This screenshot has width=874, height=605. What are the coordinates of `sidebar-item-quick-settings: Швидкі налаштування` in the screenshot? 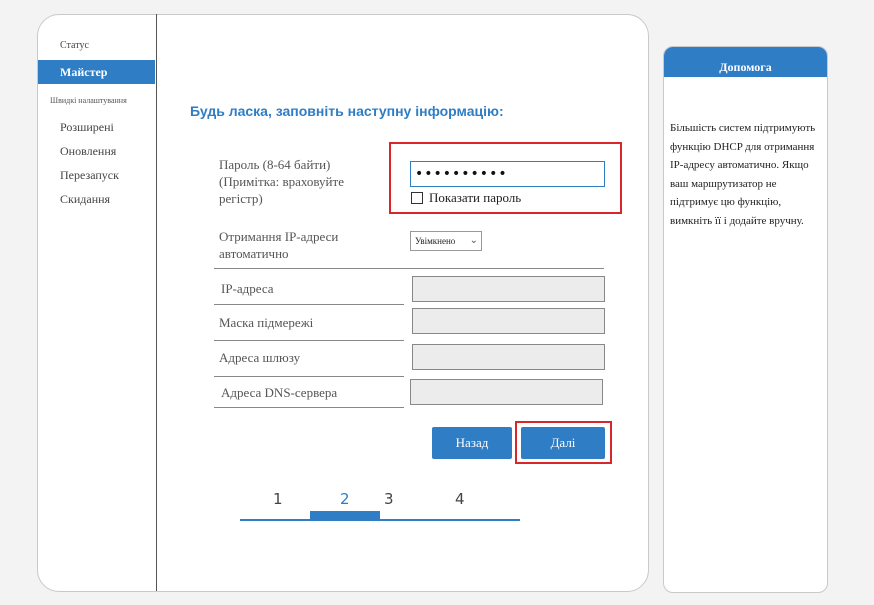 It's located at (88, 100).